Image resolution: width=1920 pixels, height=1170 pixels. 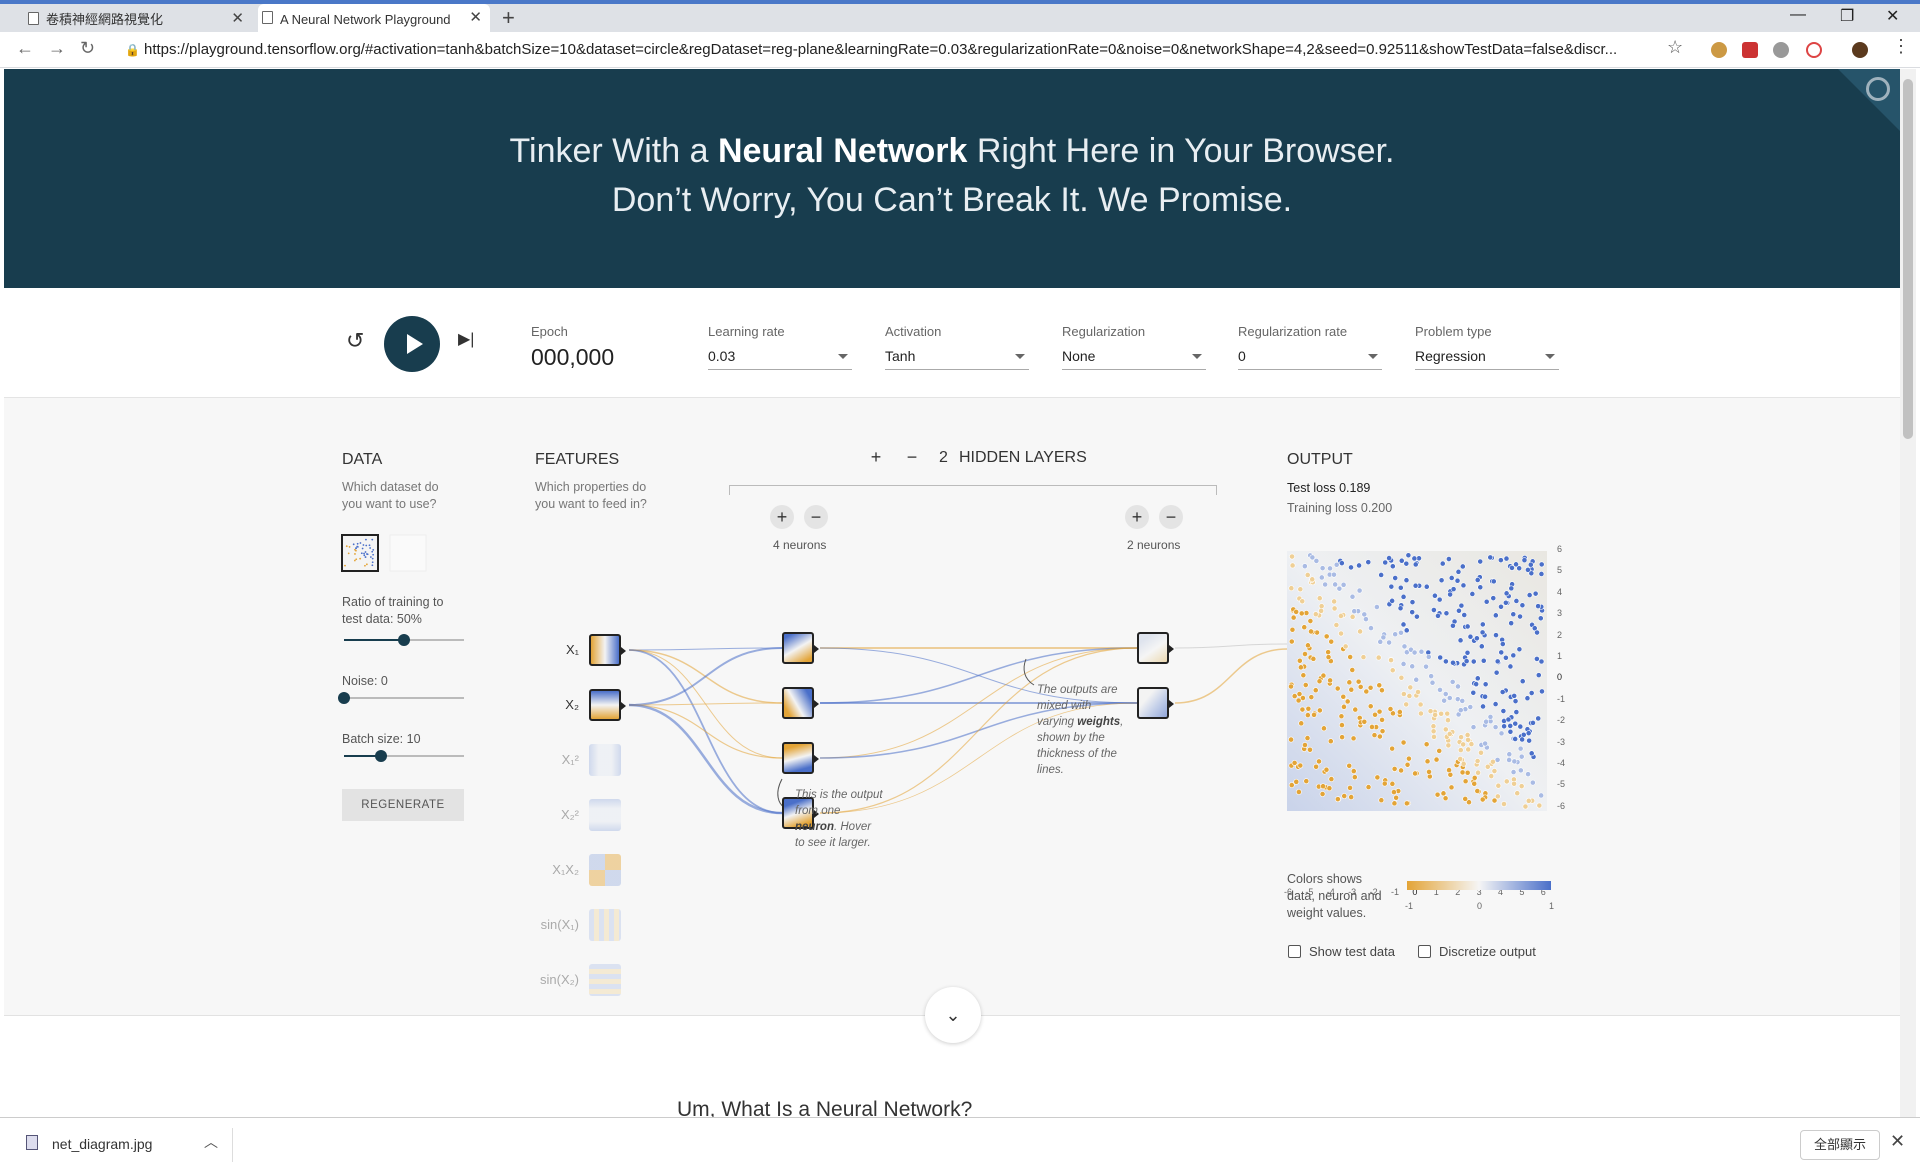 I want to click on chevron-up-icon: ︿, so click(x=211, y=1142).